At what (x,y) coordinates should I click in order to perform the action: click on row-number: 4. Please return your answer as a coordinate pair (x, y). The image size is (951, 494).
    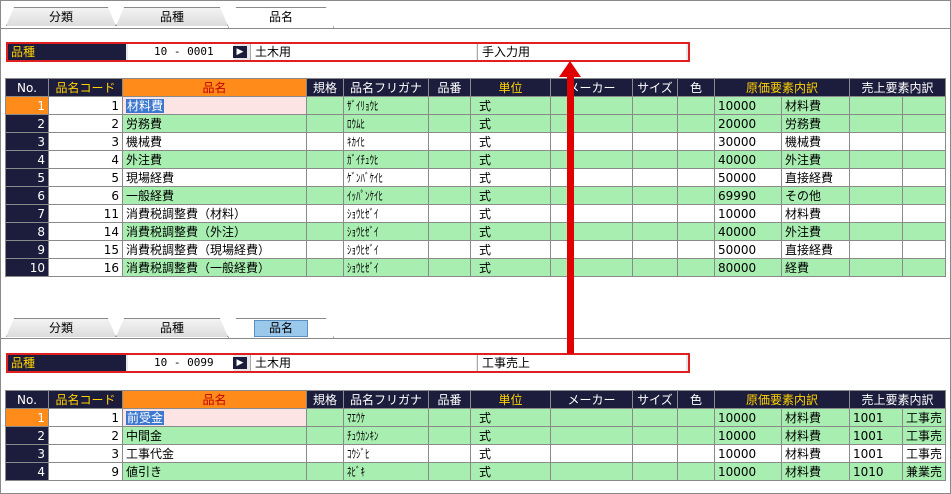
    Looking at the image, I should click on (27, 471).